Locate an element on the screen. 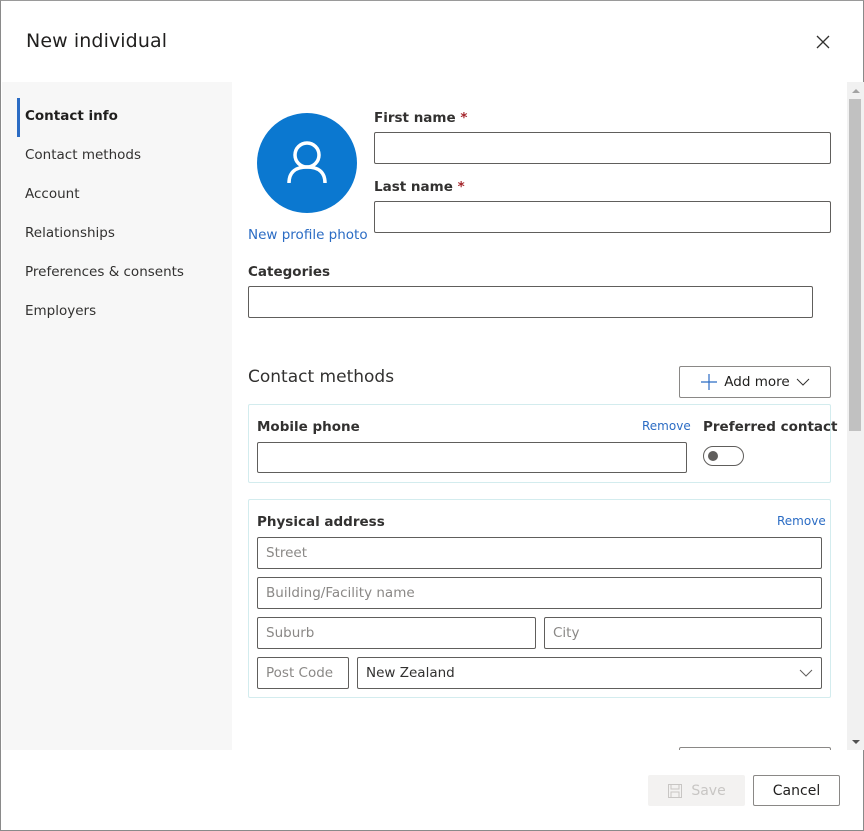 Image resolution: width=864 pixels, height=831 pixels. add-more-button: Add more is located at coordinates (755, 382).